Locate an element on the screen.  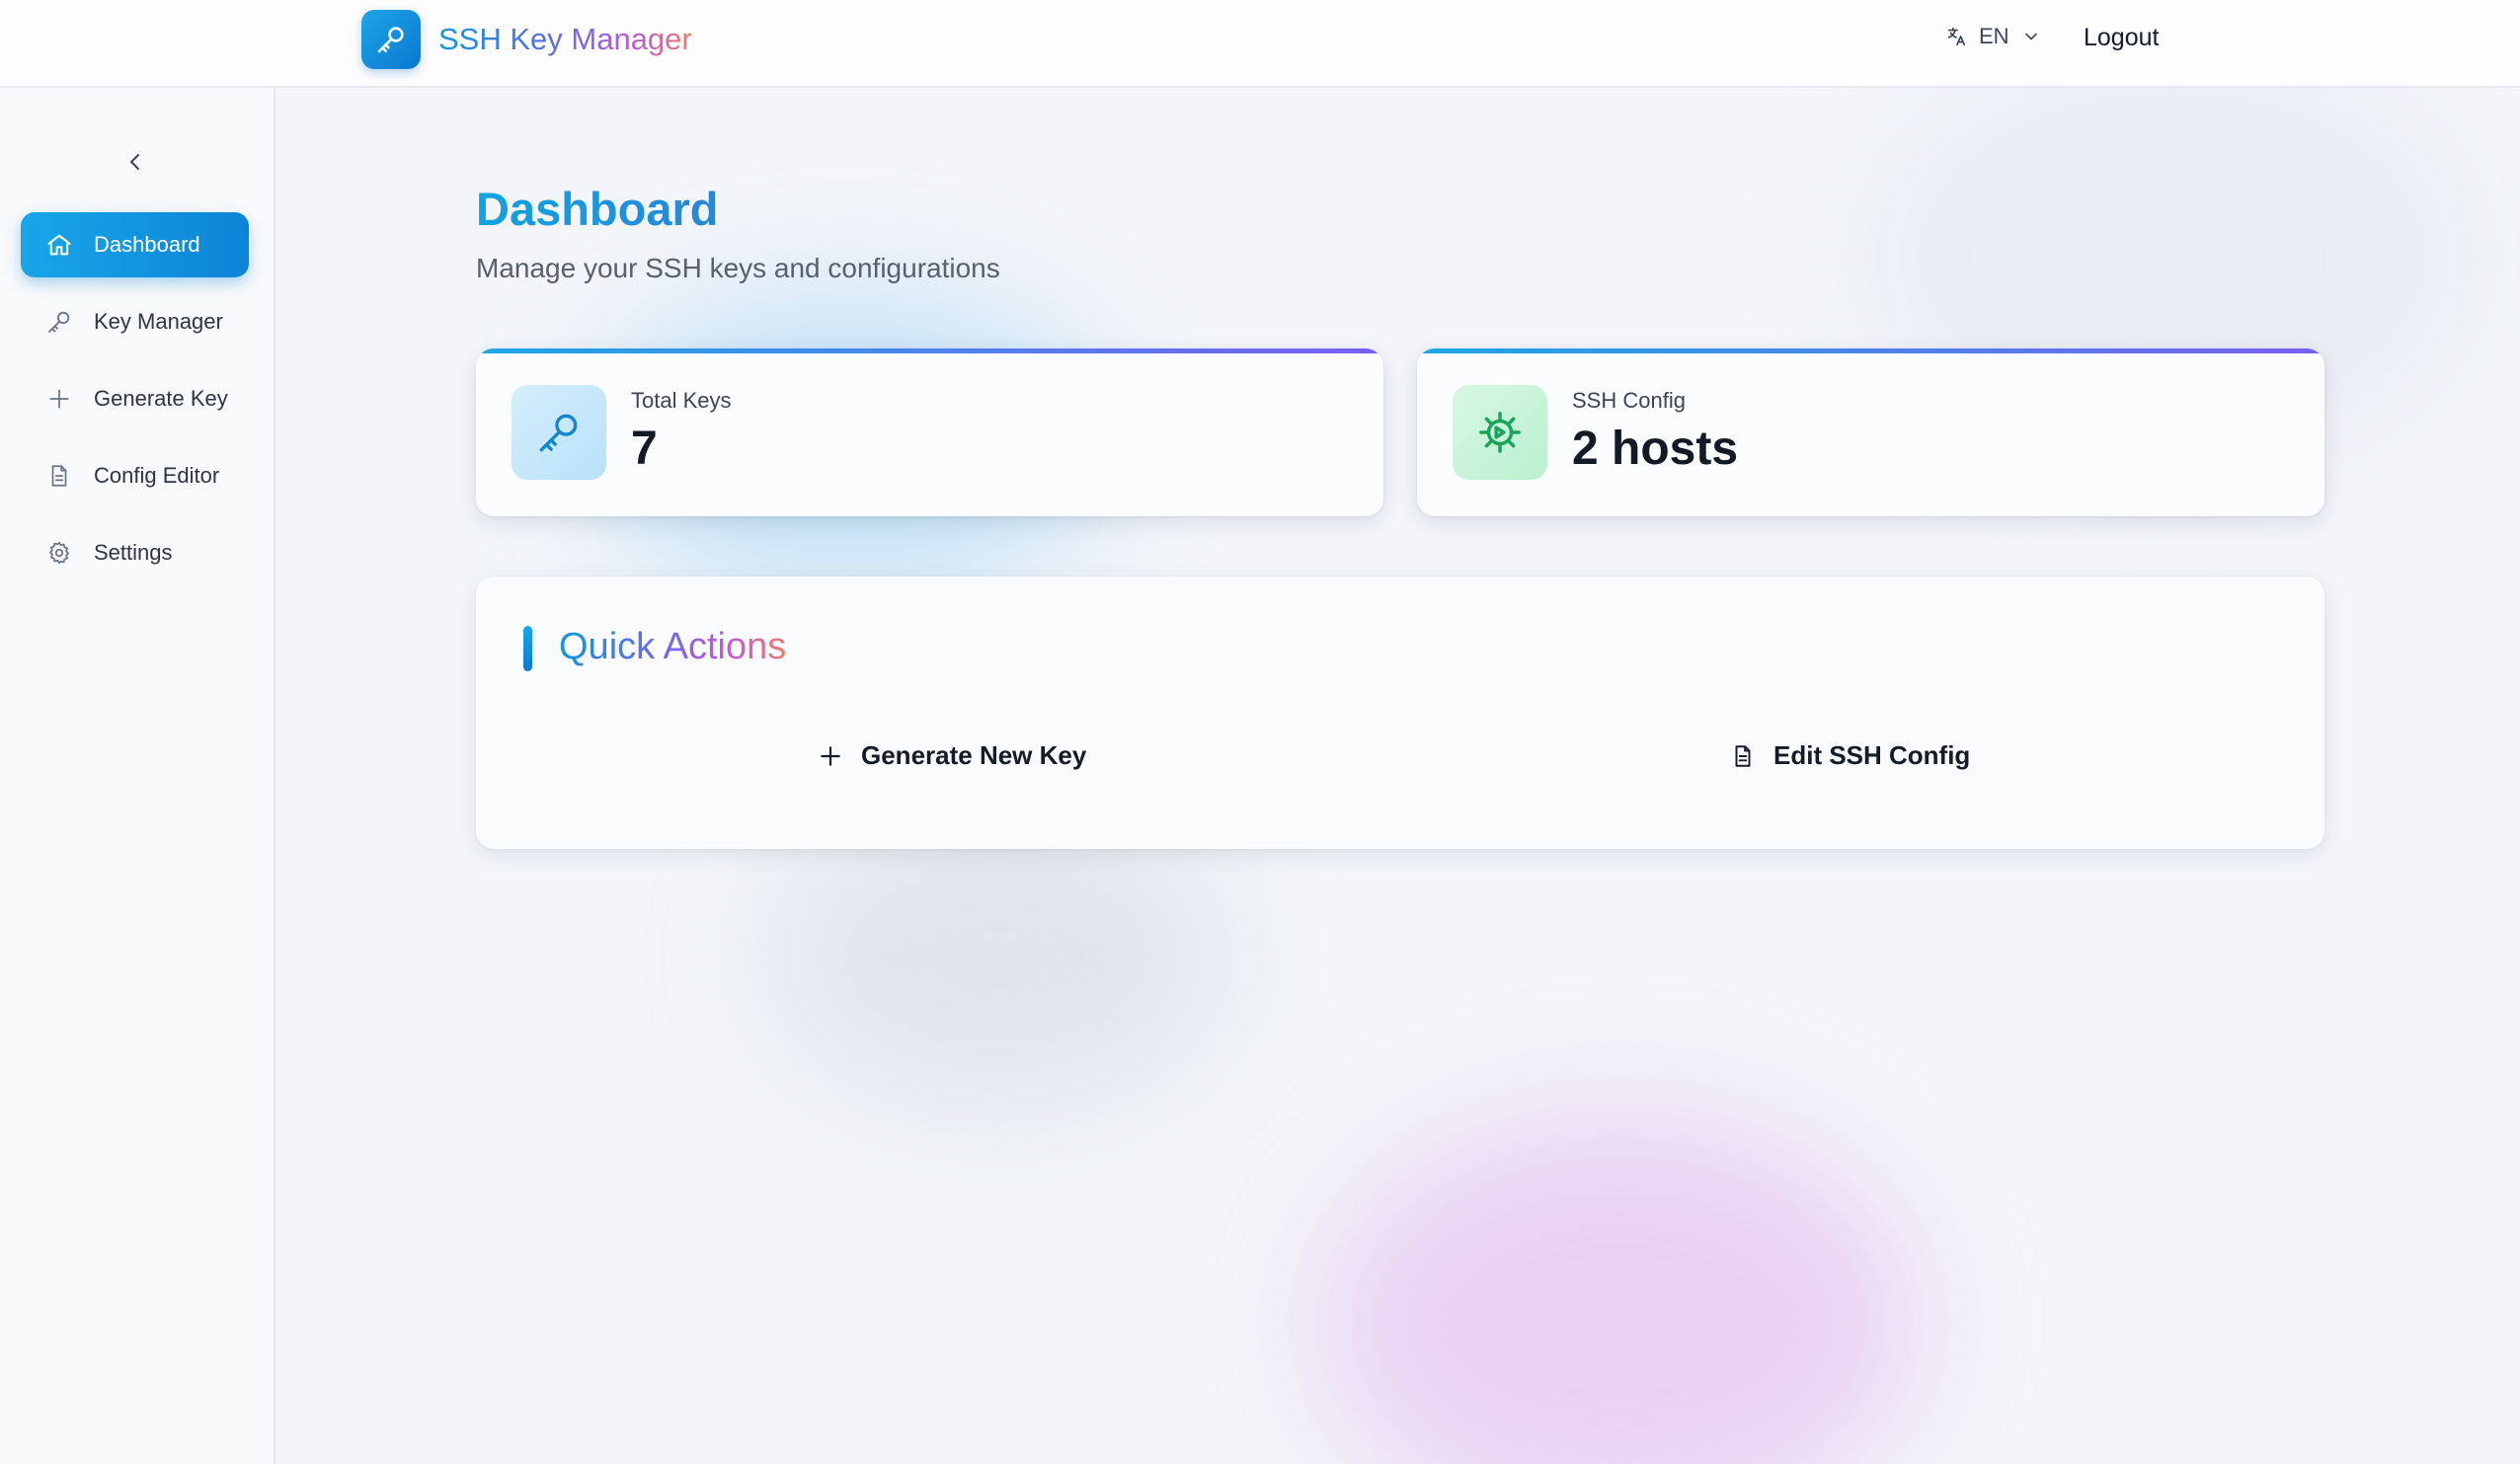
sidebar-item-generate-key: Generate Key is located at coordinates (135, 398).